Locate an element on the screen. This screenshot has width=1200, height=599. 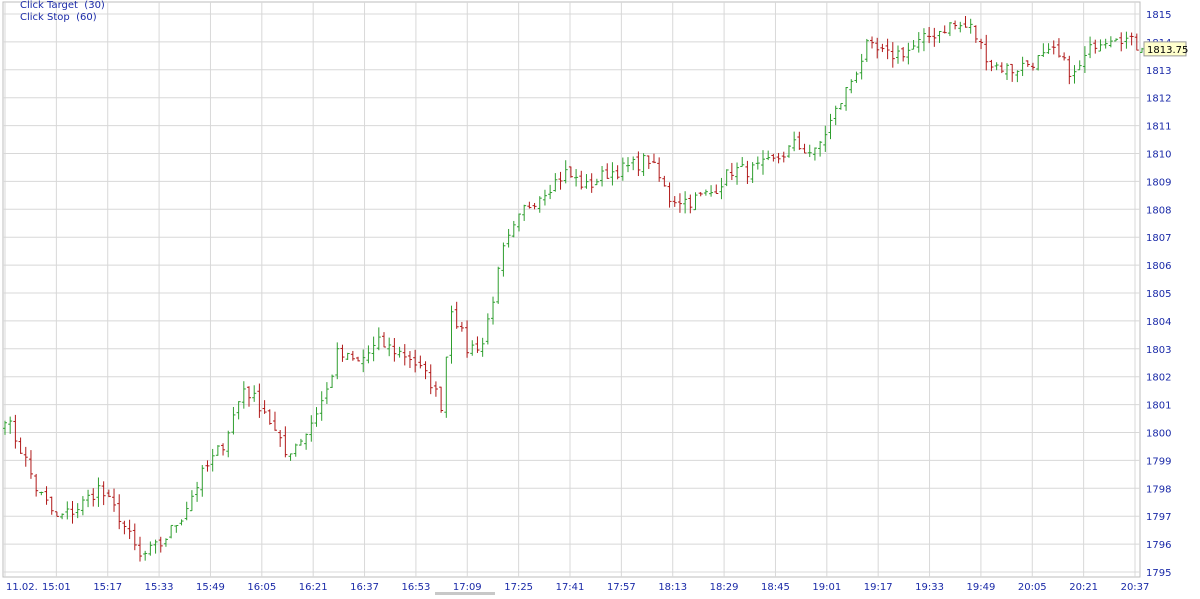
y-tick-label: 1806 is located at coordinates (1158, 266).